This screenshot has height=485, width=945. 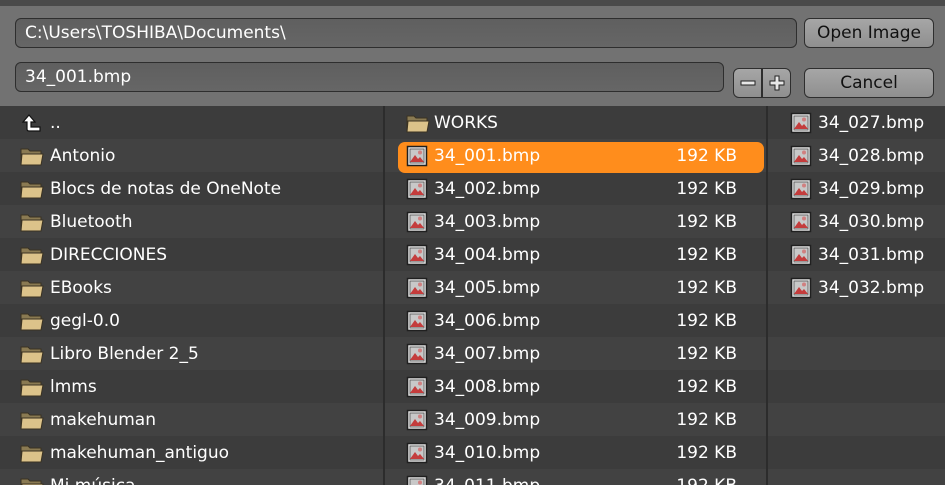 I want to click on file-name-field: 34_001.bmp, so click(x=369, y=77).